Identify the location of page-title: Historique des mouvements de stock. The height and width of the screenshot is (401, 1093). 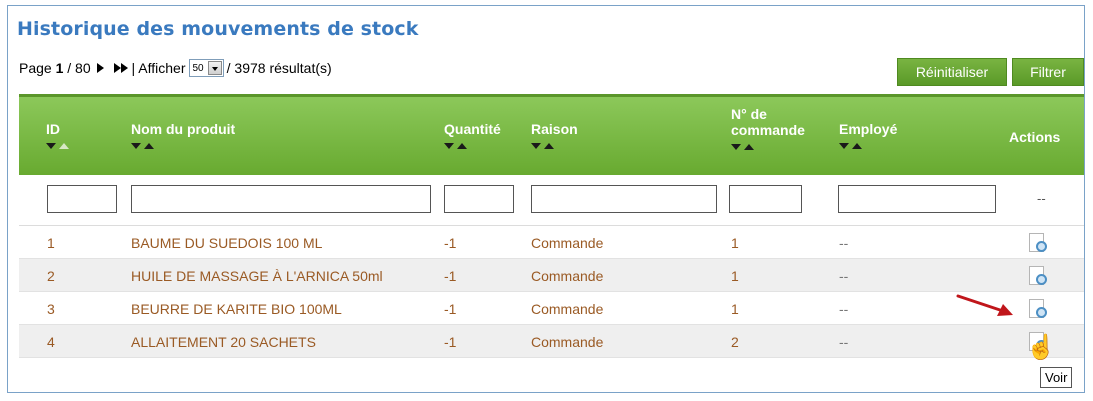
(218, 29).